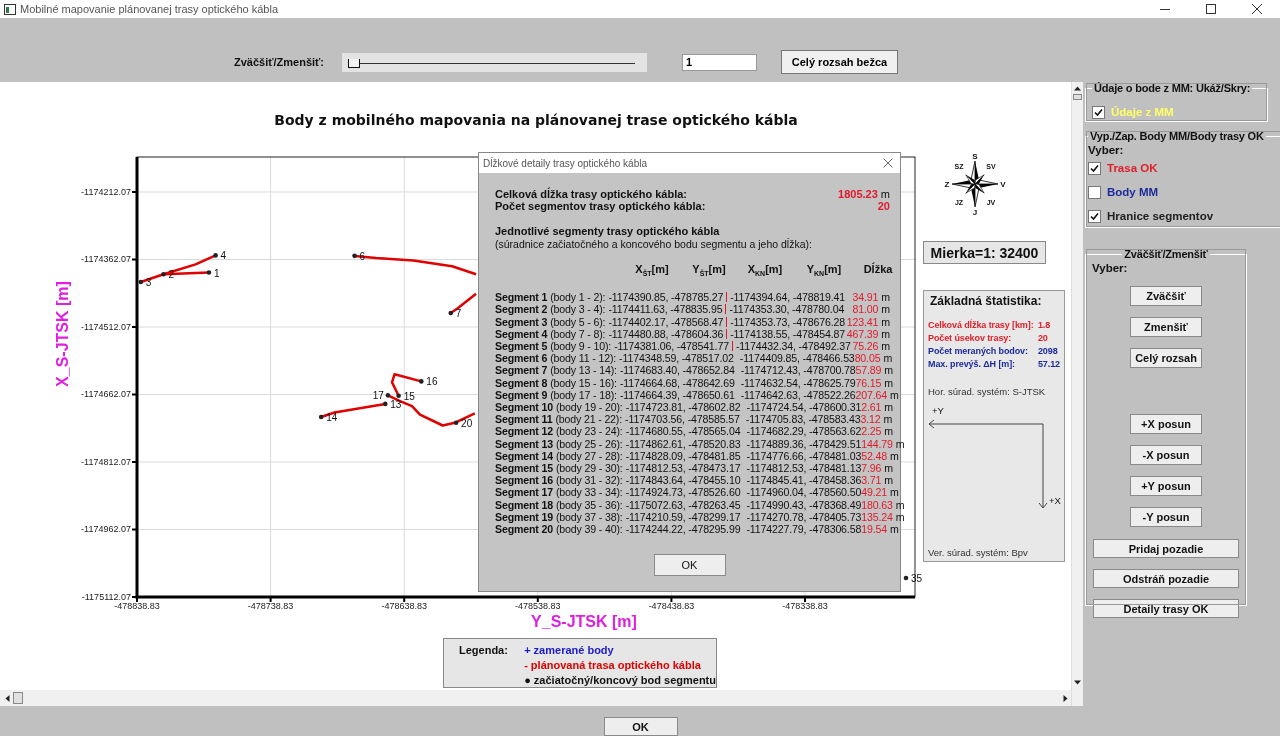 This screenshot has height=736, width=1280. Describe the element at coordinates (683, 504) in the screenshot. I see `start-coordinates: -1175072.63, -478263.45` at that location.